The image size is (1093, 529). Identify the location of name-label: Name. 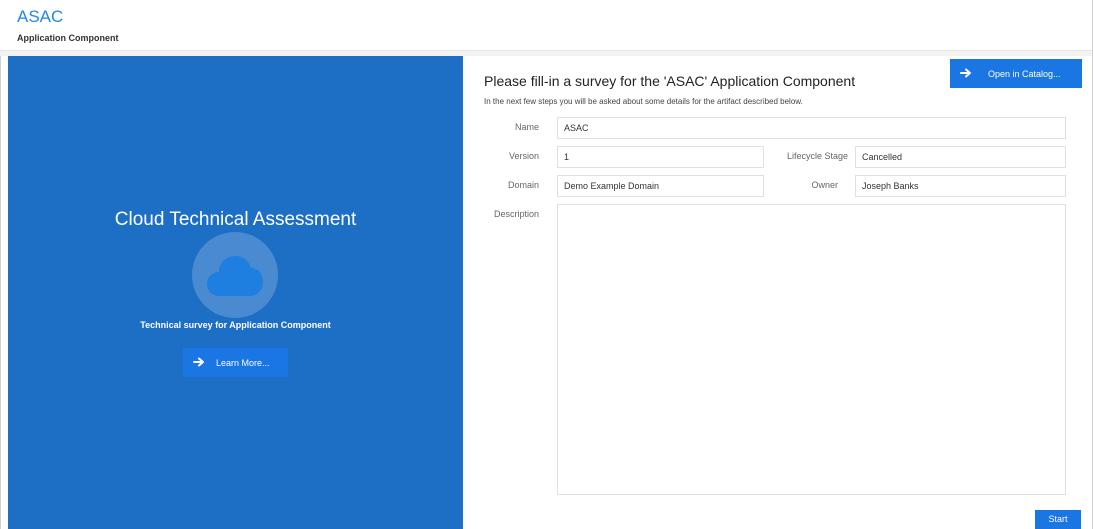
(526, 127).